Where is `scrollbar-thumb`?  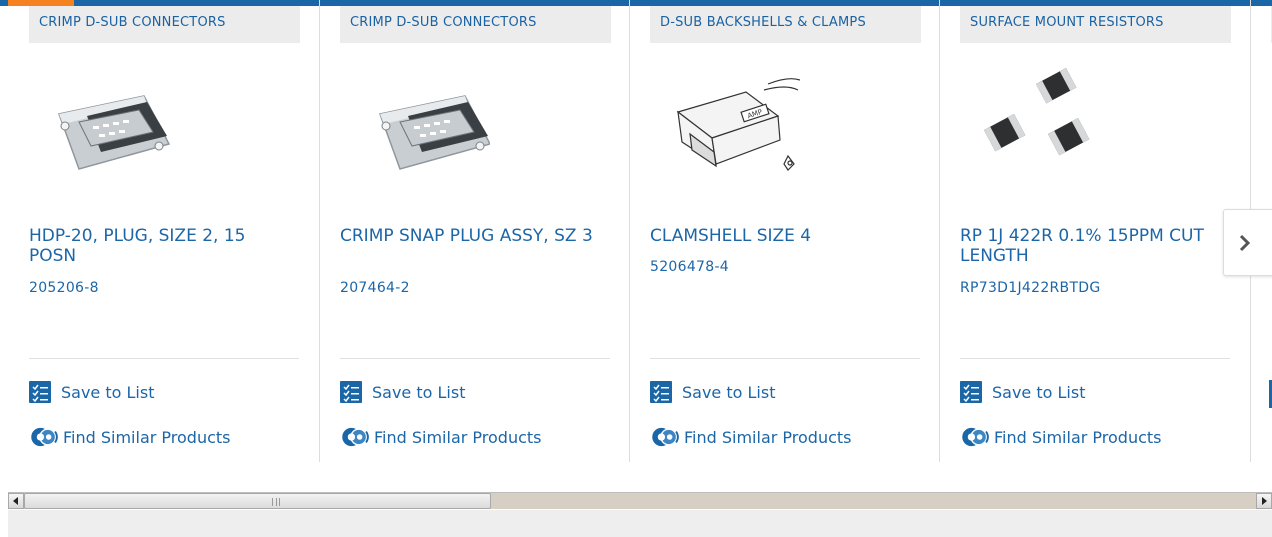 scrollbar-thumb is located at coordinates (257, 501).